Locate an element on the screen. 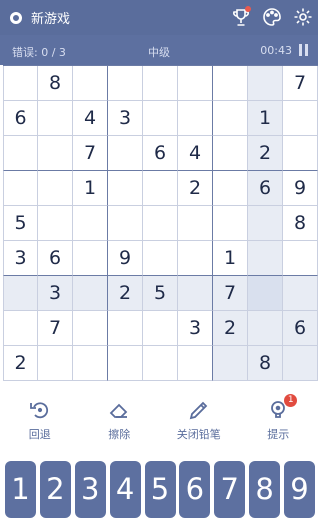 Image resolution: width=320 pixels, height=531 pixels. undo-label: 回退 is located at coordinates (39, 434).